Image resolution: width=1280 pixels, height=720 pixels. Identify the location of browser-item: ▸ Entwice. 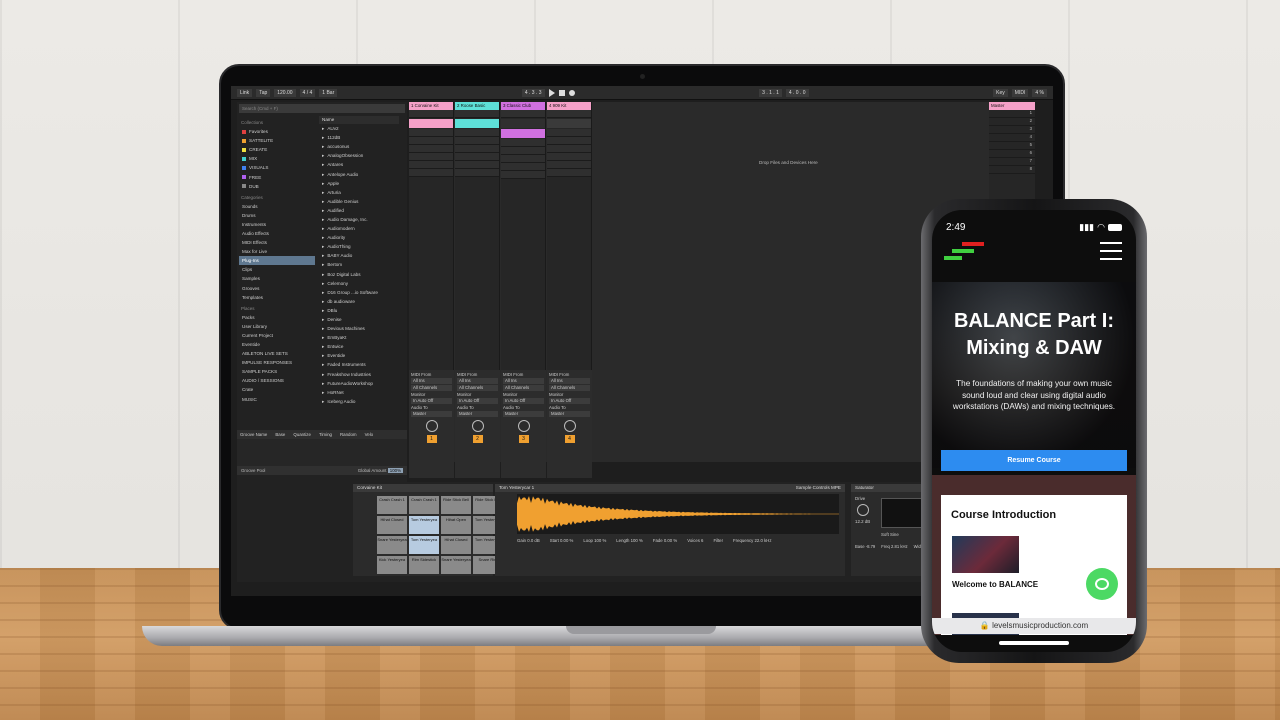
(359, 346).